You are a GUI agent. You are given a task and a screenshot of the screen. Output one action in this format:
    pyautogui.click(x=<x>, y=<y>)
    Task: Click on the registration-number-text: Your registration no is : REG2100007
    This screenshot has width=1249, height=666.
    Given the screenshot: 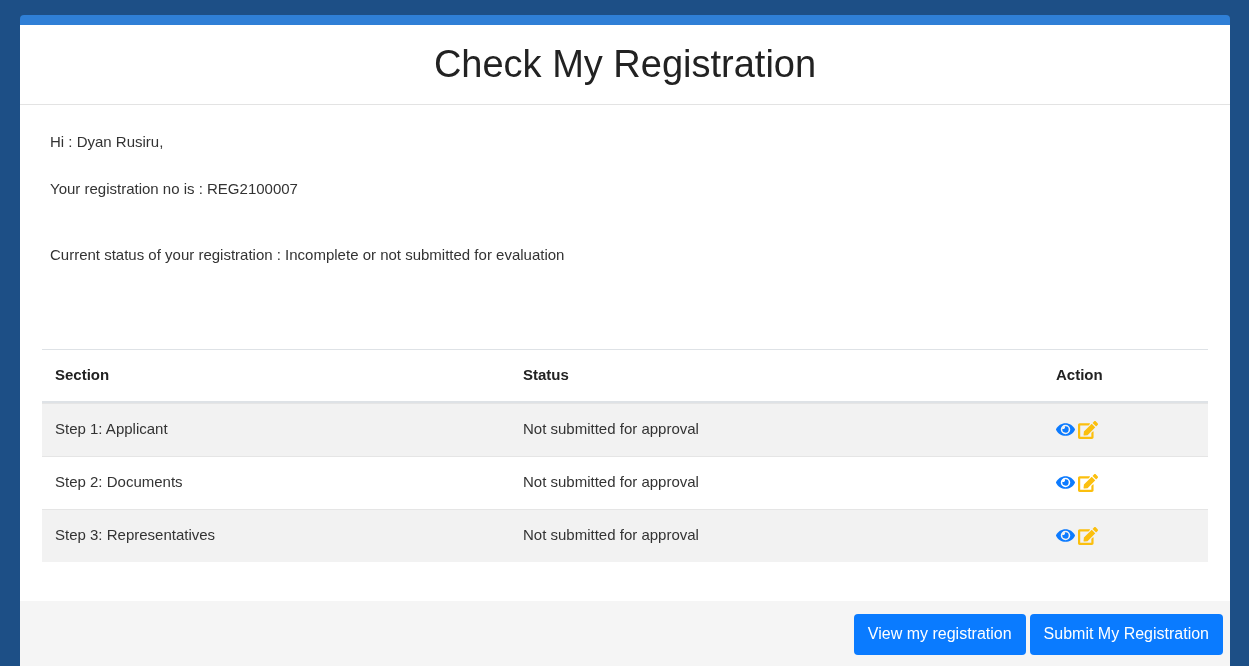 What is the action you would take?
    pyautogui.click(x=174, y=188)
    